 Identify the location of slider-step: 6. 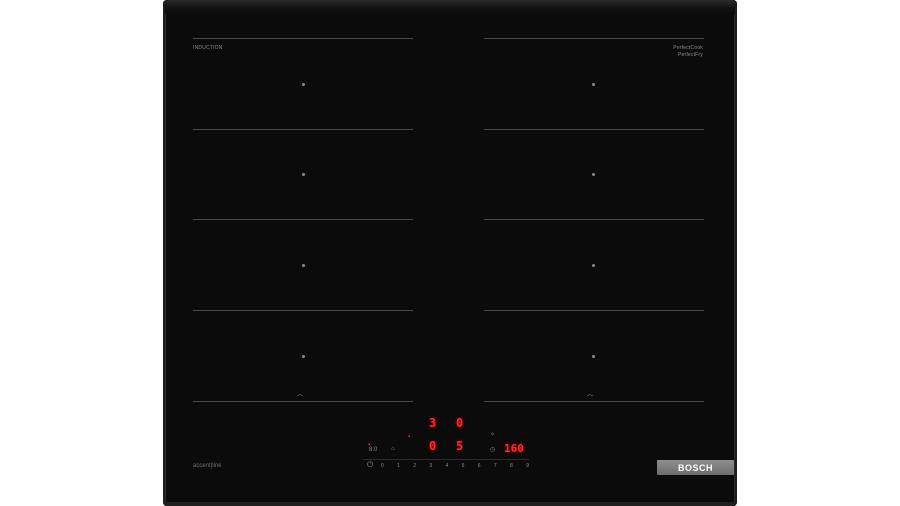
(479, 466).